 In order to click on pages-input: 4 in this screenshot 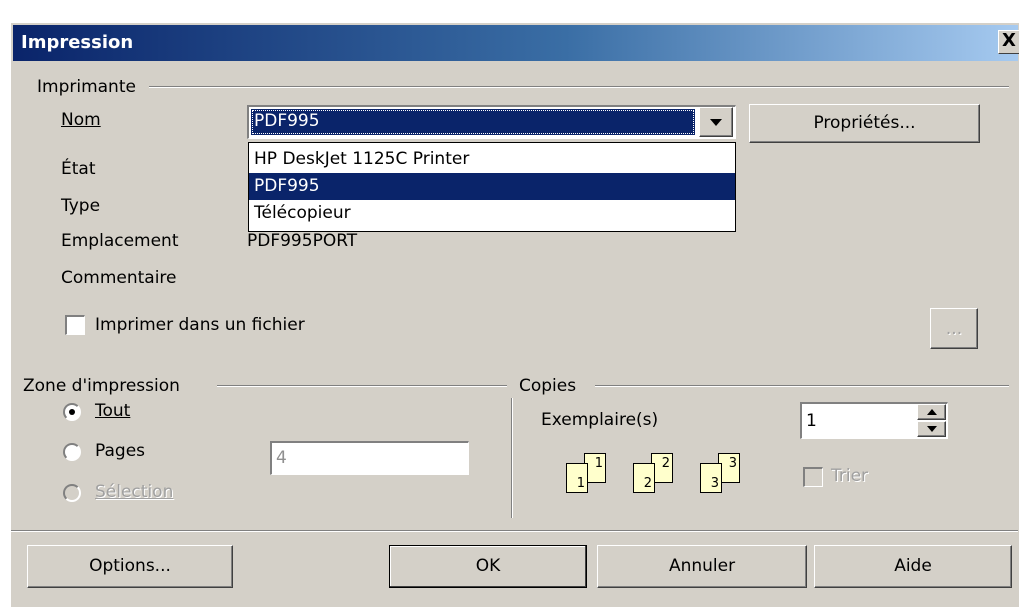, I will do `click(369, 458)`.